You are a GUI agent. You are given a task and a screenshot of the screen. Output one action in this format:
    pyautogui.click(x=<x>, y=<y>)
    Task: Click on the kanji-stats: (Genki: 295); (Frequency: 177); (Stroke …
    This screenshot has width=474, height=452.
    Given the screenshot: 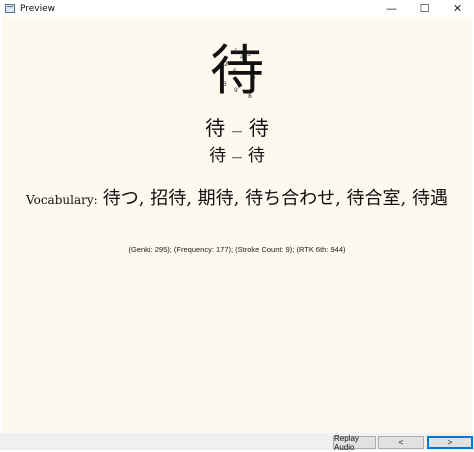 What is the action you would take?
    pyautogui.click(x=237, y=249)
    